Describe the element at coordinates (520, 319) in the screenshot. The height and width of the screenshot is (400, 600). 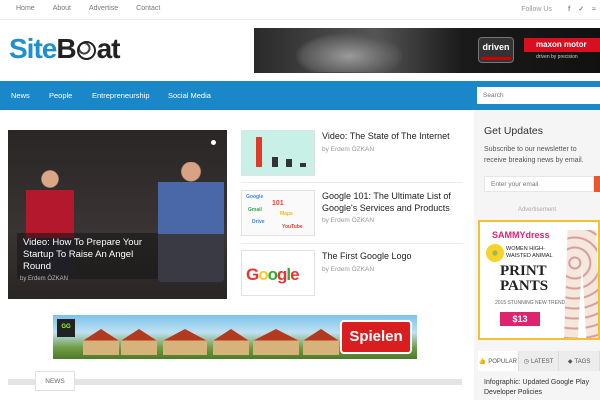
I see `ad-price: $13` at that location.